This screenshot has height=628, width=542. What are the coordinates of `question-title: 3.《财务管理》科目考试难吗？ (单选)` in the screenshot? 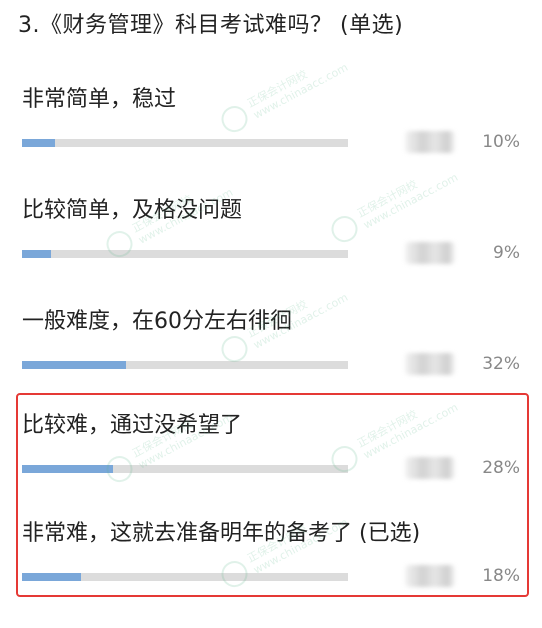 It's located at (211, 25).